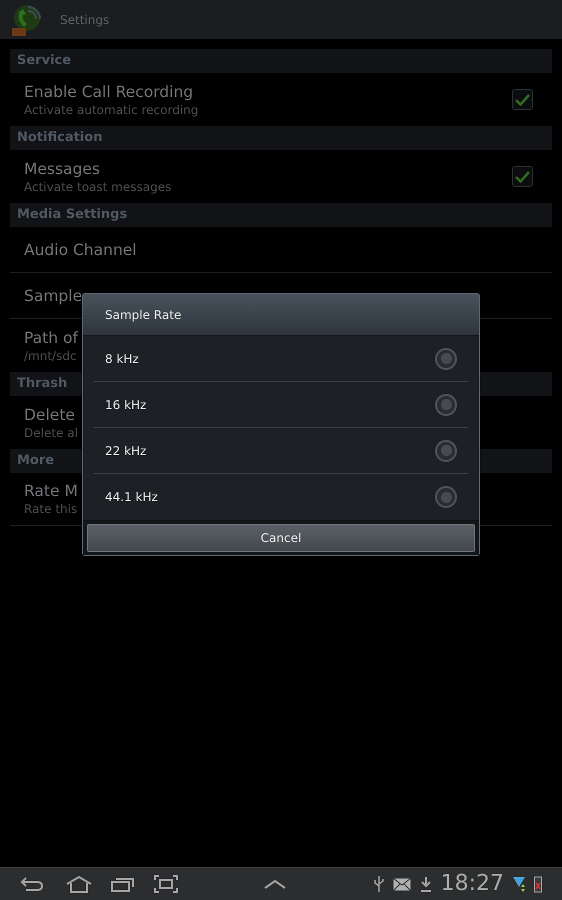 The height and width of the screenshot is (900, 562). What do you see at coordinates (111, 110) in the screenshot?
I see `setting-summary: Activate automatic recording` at bounding box center [111, 110].